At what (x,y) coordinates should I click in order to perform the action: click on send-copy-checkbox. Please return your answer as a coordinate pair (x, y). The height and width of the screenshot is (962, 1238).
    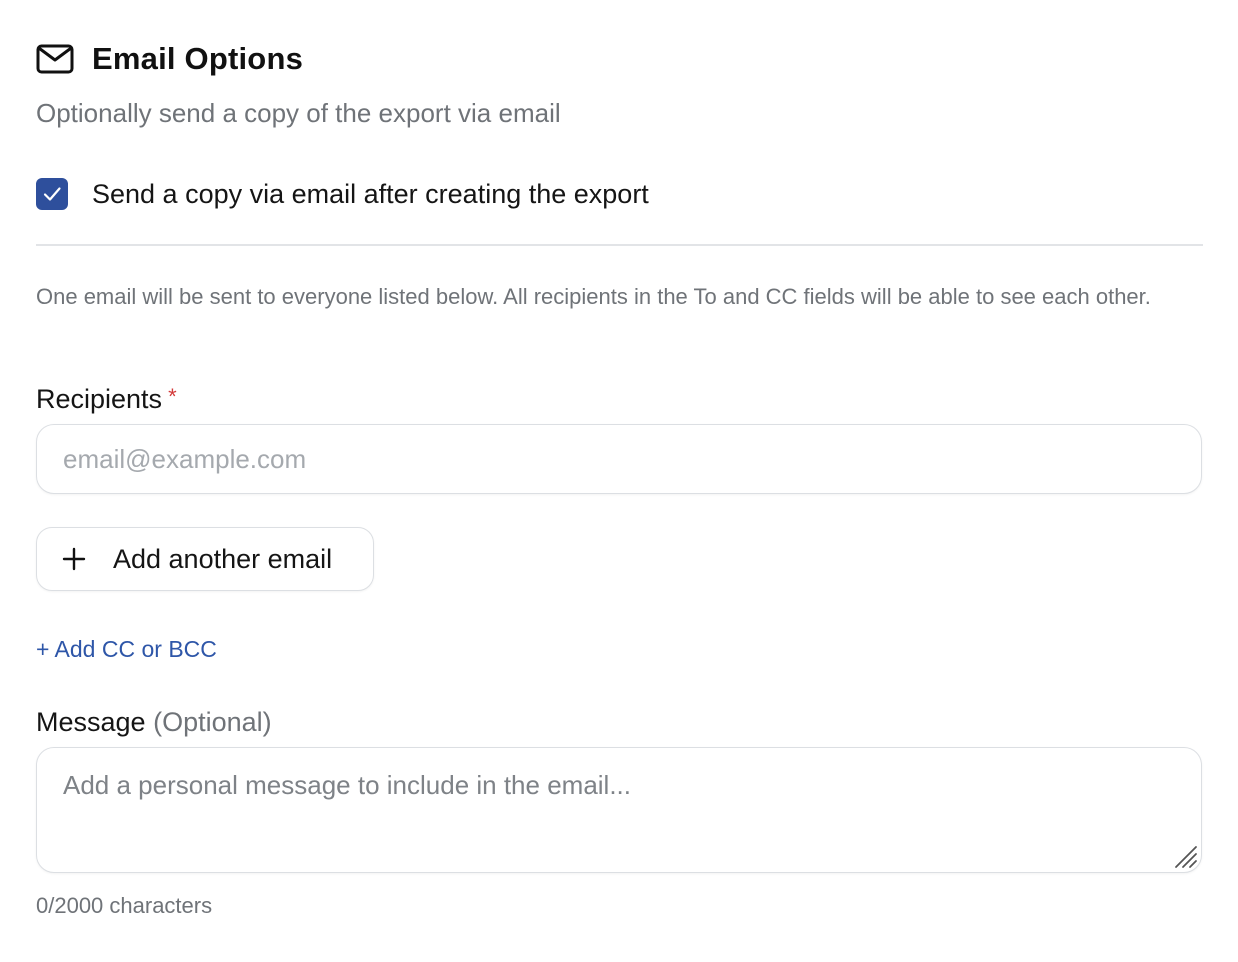
    Looking at the image, I should click on (52, 194).